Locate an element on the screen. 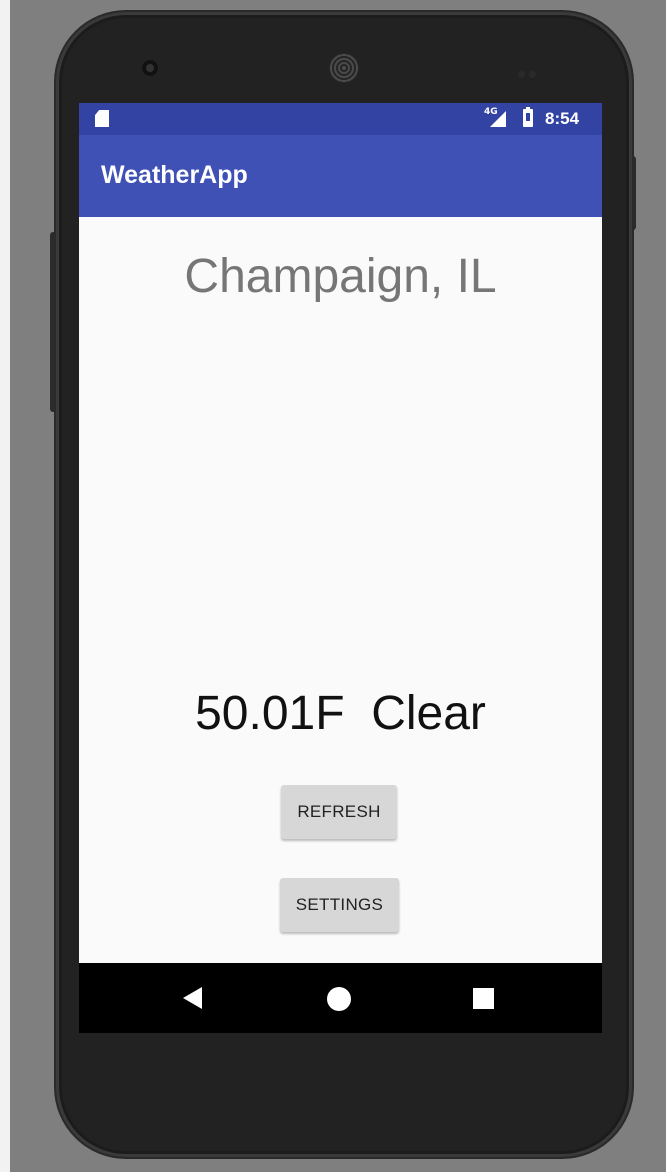 Image resolution: width=666 pixels, height=1172 pixels. settings-button: SETTINGS is located at coordinates (339, 905).